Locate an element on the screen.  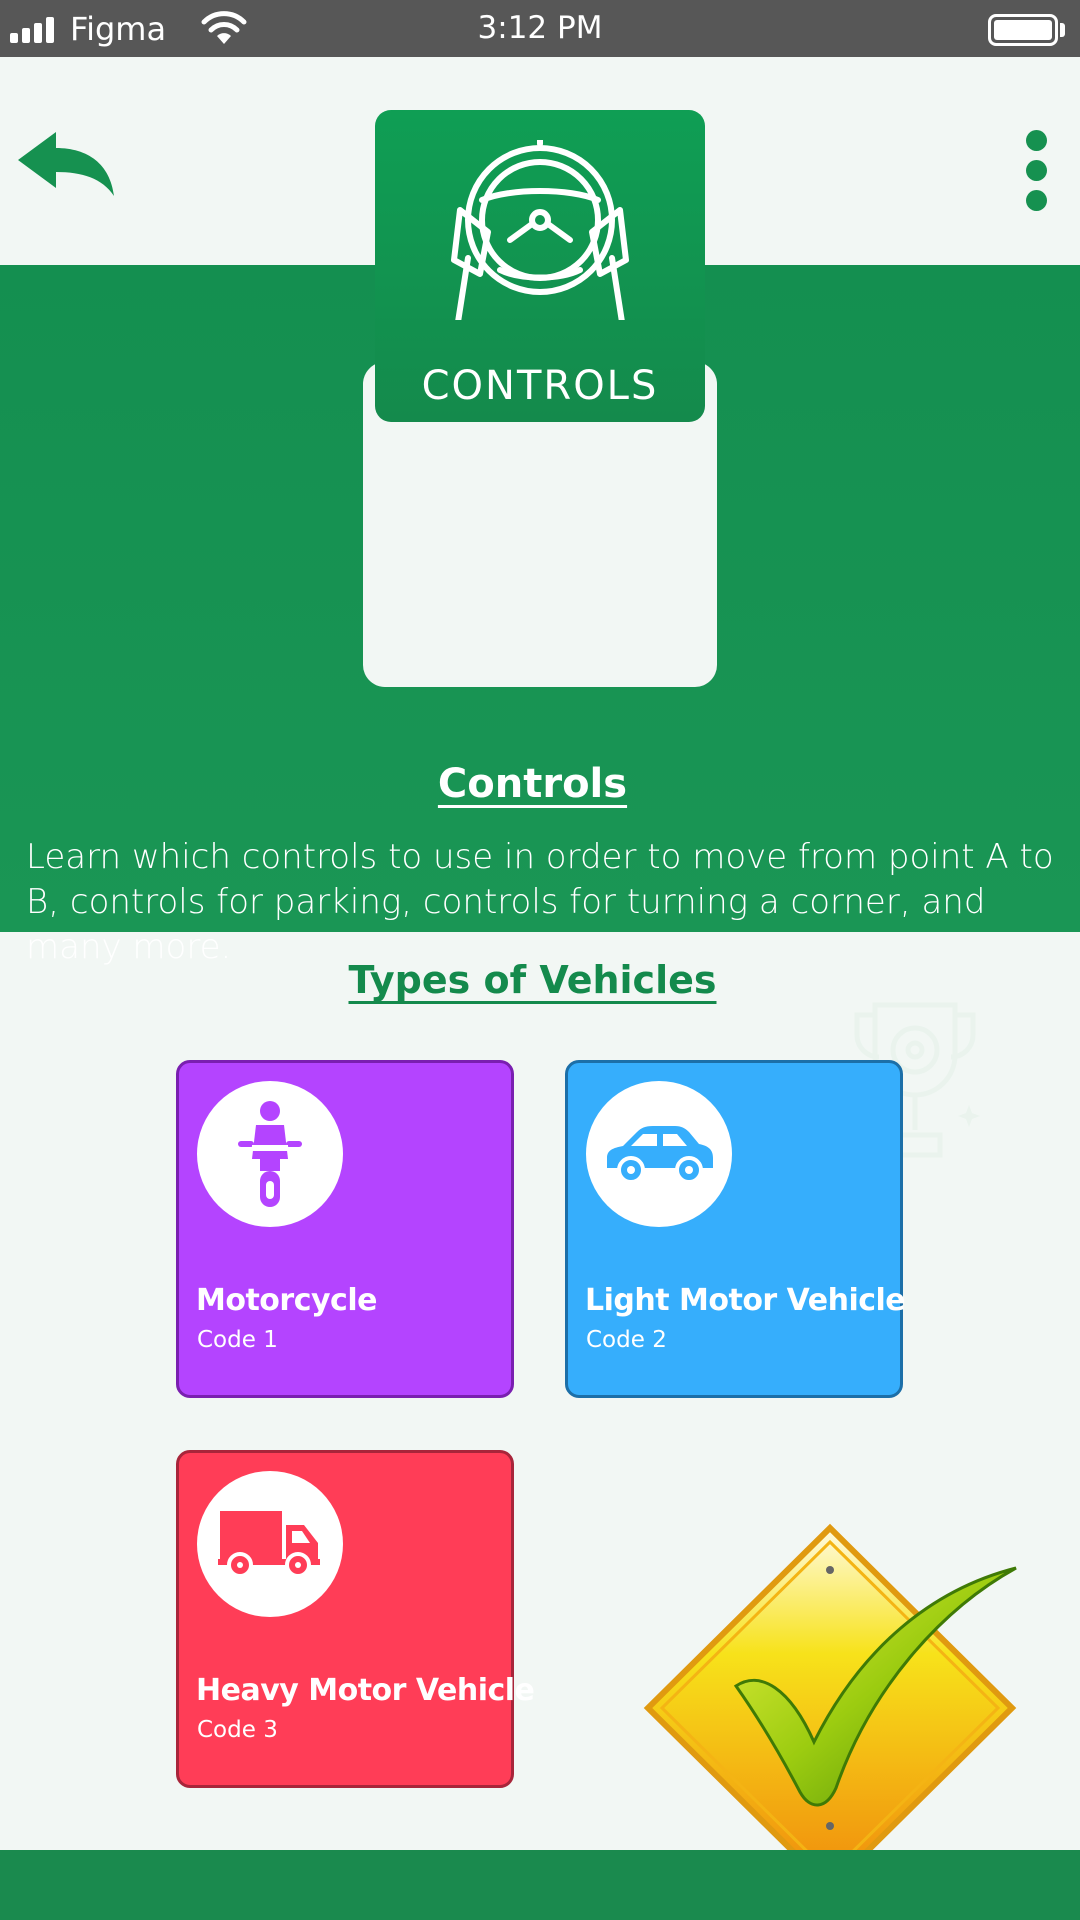
controls-badge: CONTROLS is located at coordinates (540, 266).